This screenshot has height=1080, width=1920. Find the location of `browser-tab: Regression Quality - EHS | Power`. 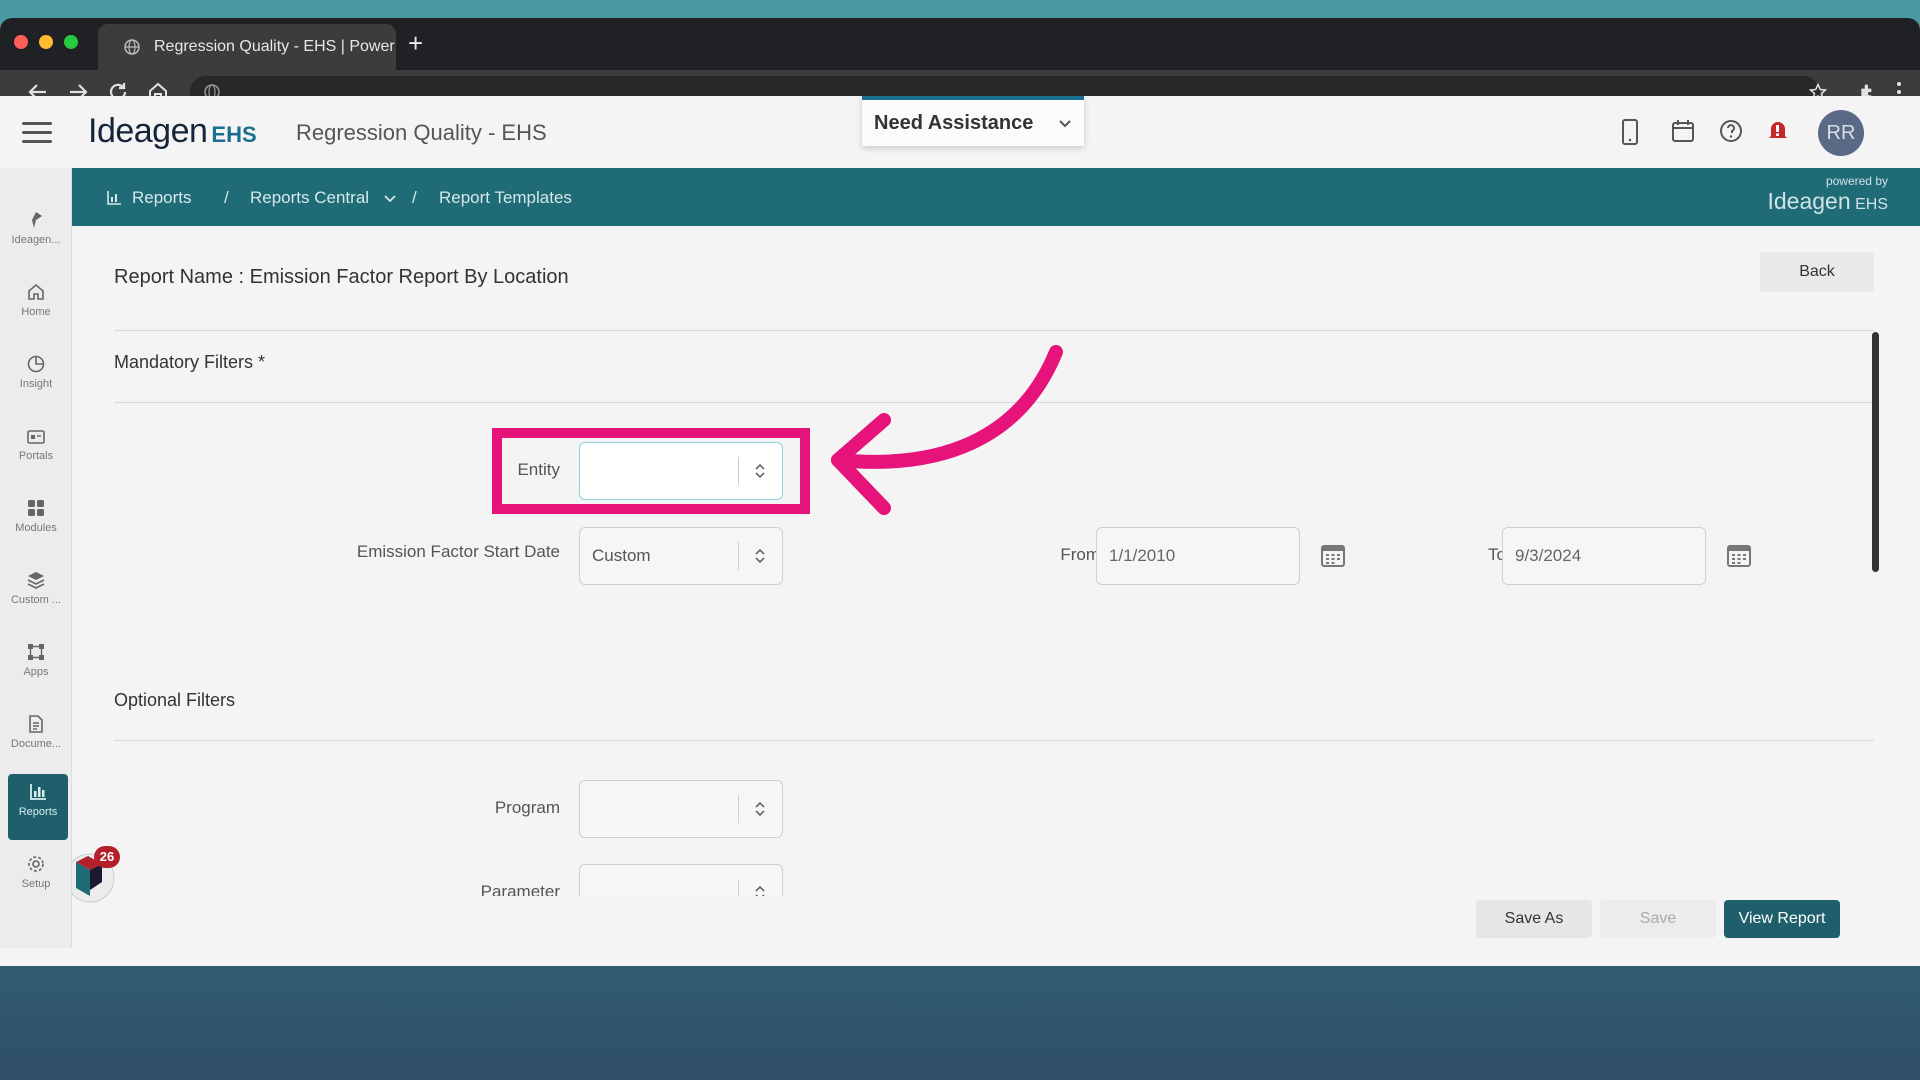

browser-tab: Regression Quality - EHS | Power is located at coordinates (247, 47).